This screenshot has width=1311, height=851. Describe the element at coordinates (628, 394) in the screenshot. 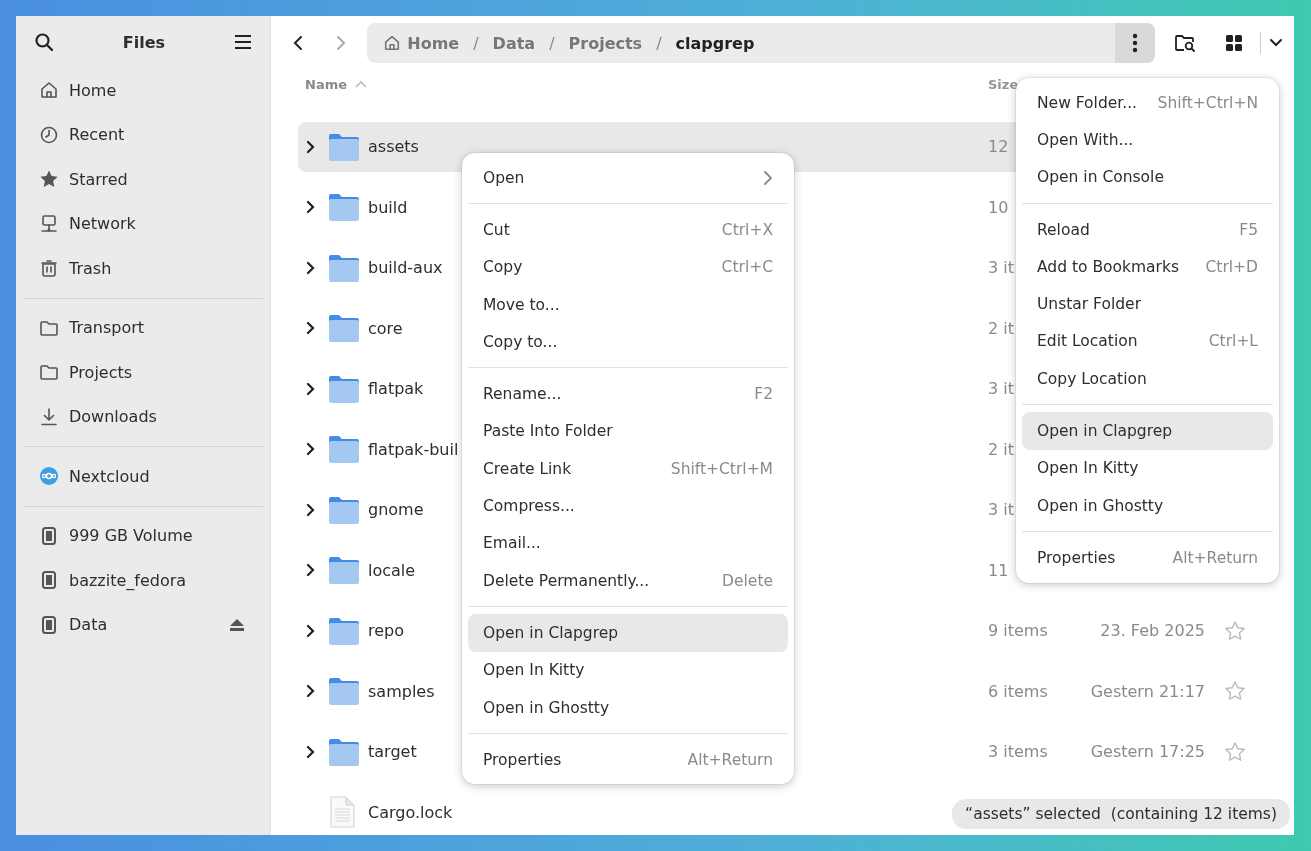

I see `menu-item: Rename... F2` at that location.